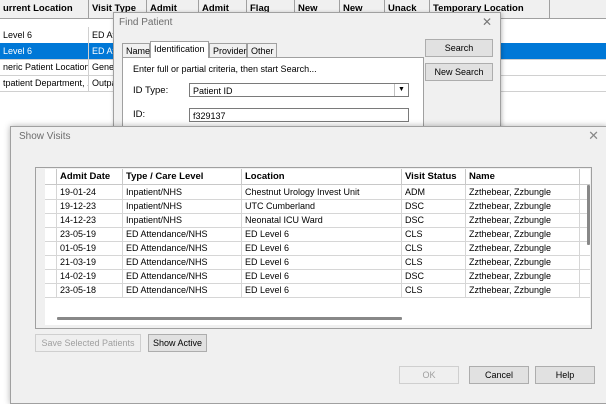  I want to click on column-header-type-care-level: Type / Care Level, so click(182, 176).